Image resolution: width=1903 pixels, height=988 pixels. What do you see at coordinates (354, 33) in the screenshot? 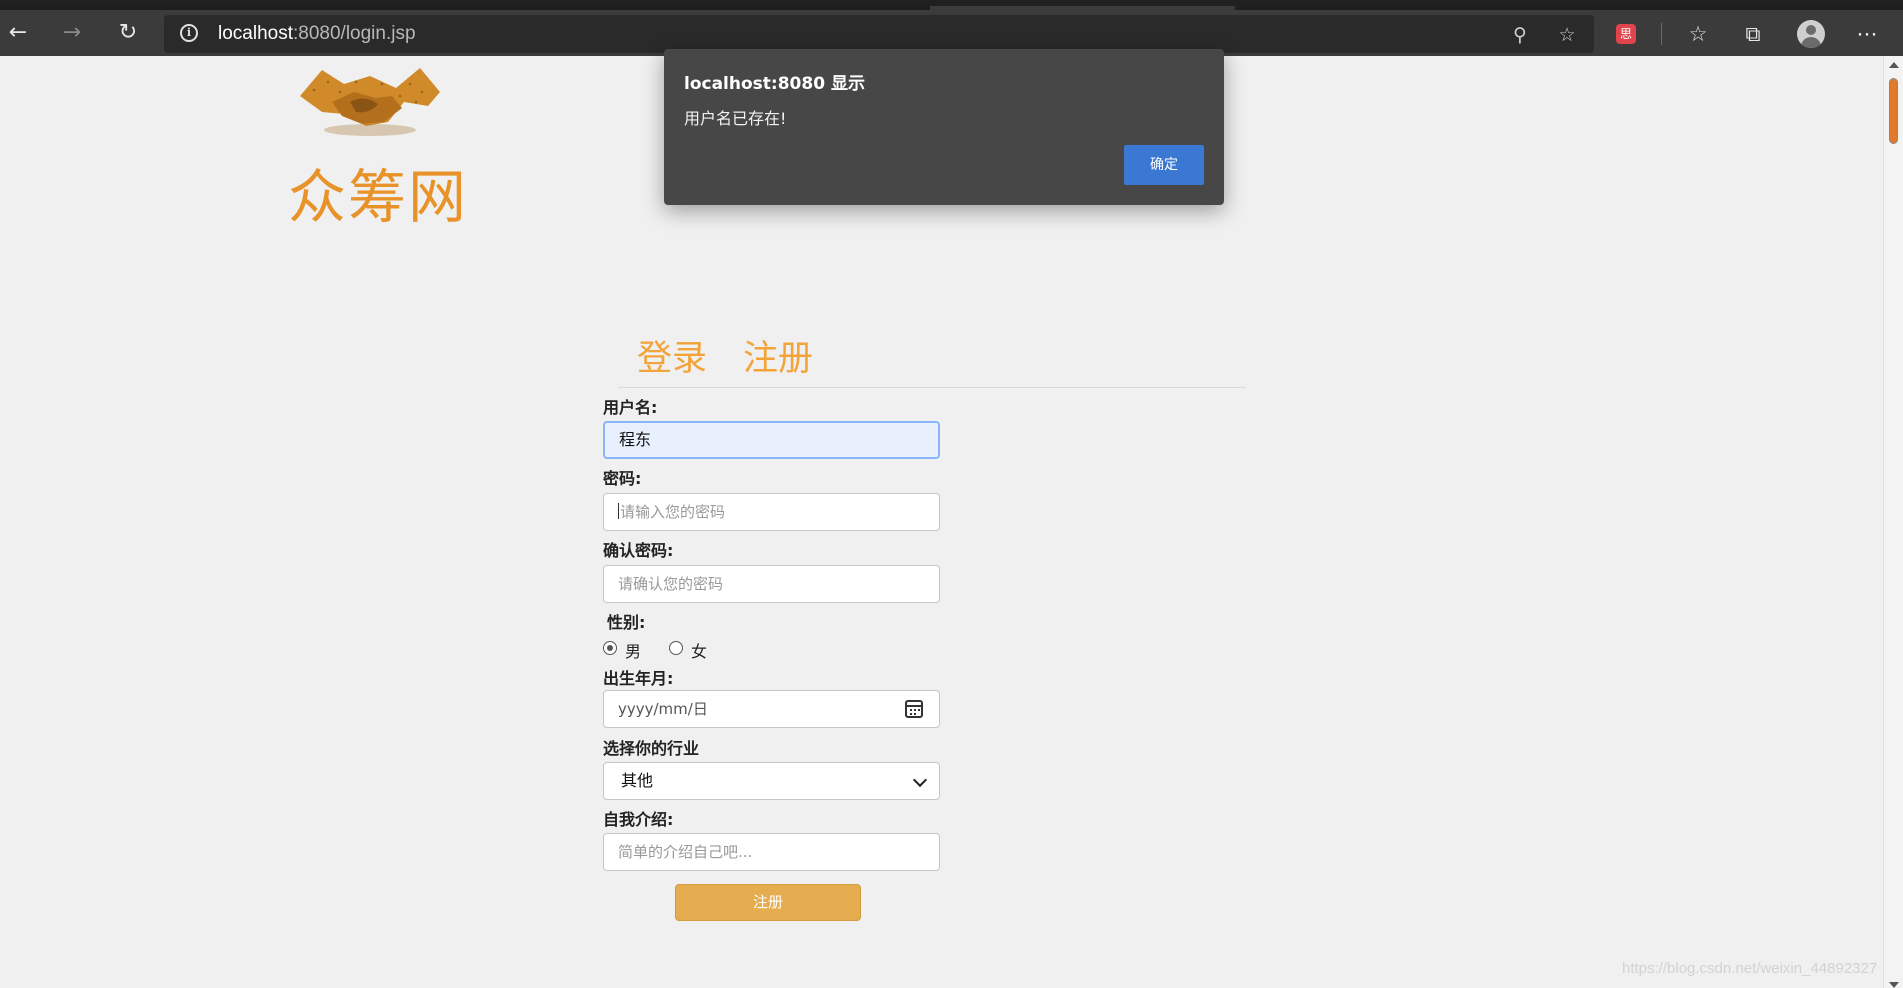
I see `url-path: :8080/login.jsp` at bounding box center [354, 33].